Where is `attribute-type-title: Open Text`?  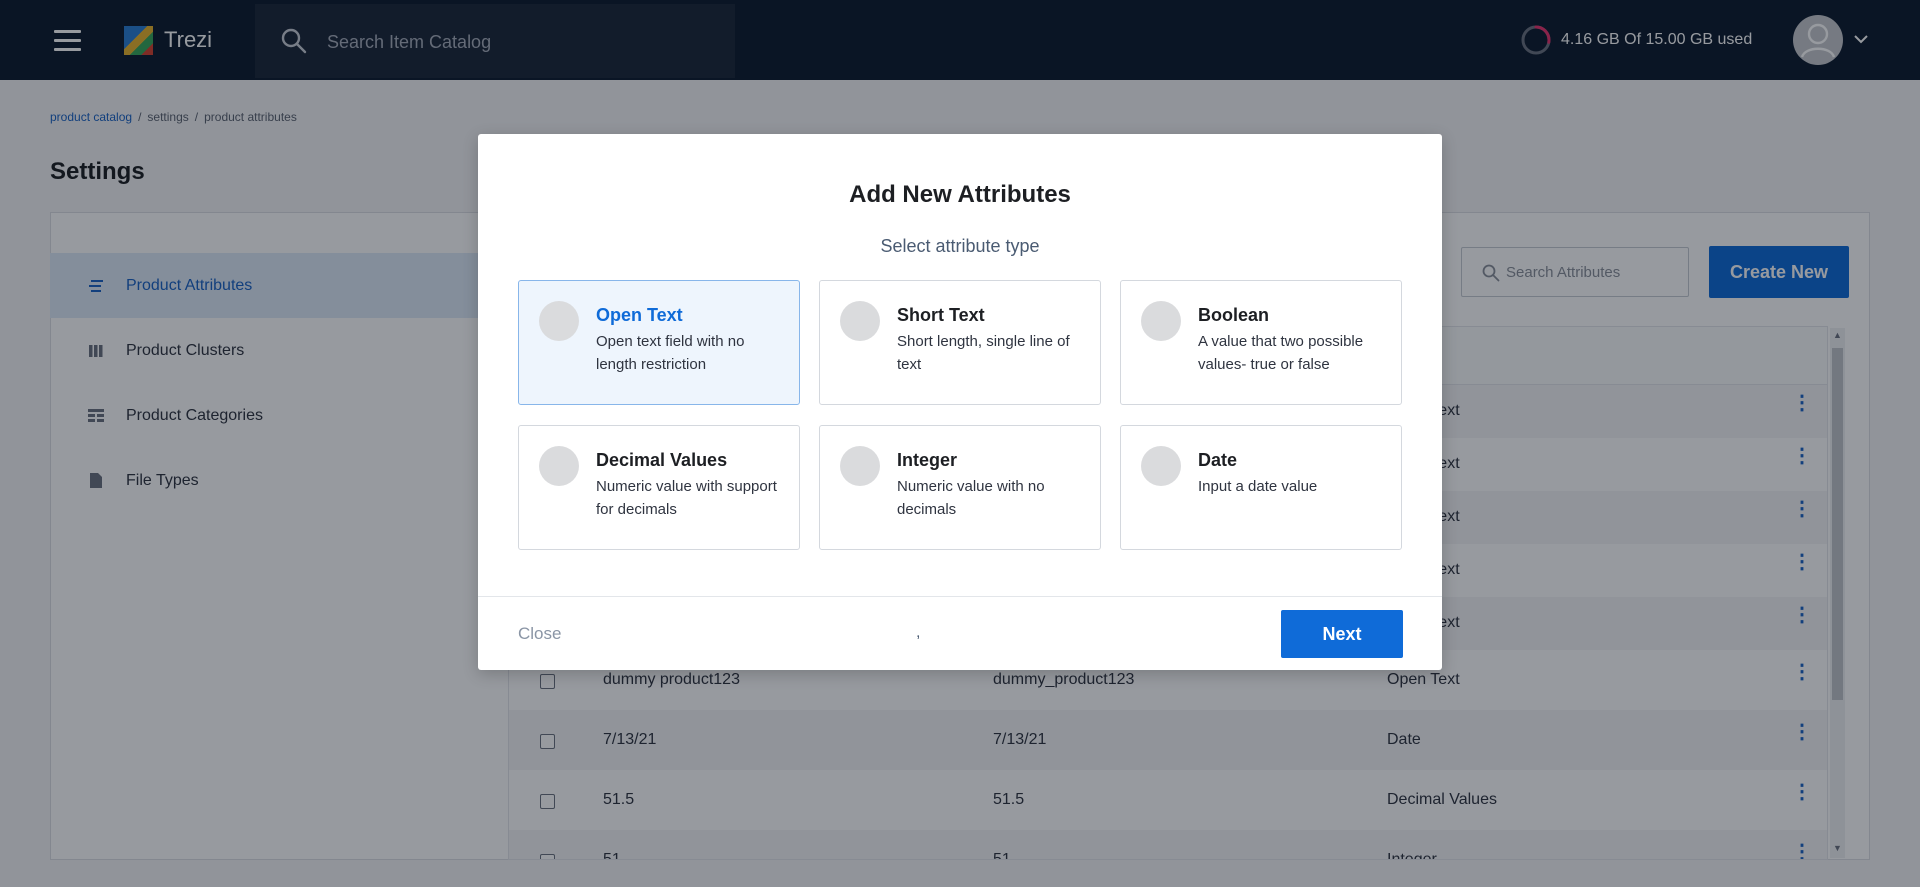
attribute-type-title: Open Text is located at coordinates (639, 315).